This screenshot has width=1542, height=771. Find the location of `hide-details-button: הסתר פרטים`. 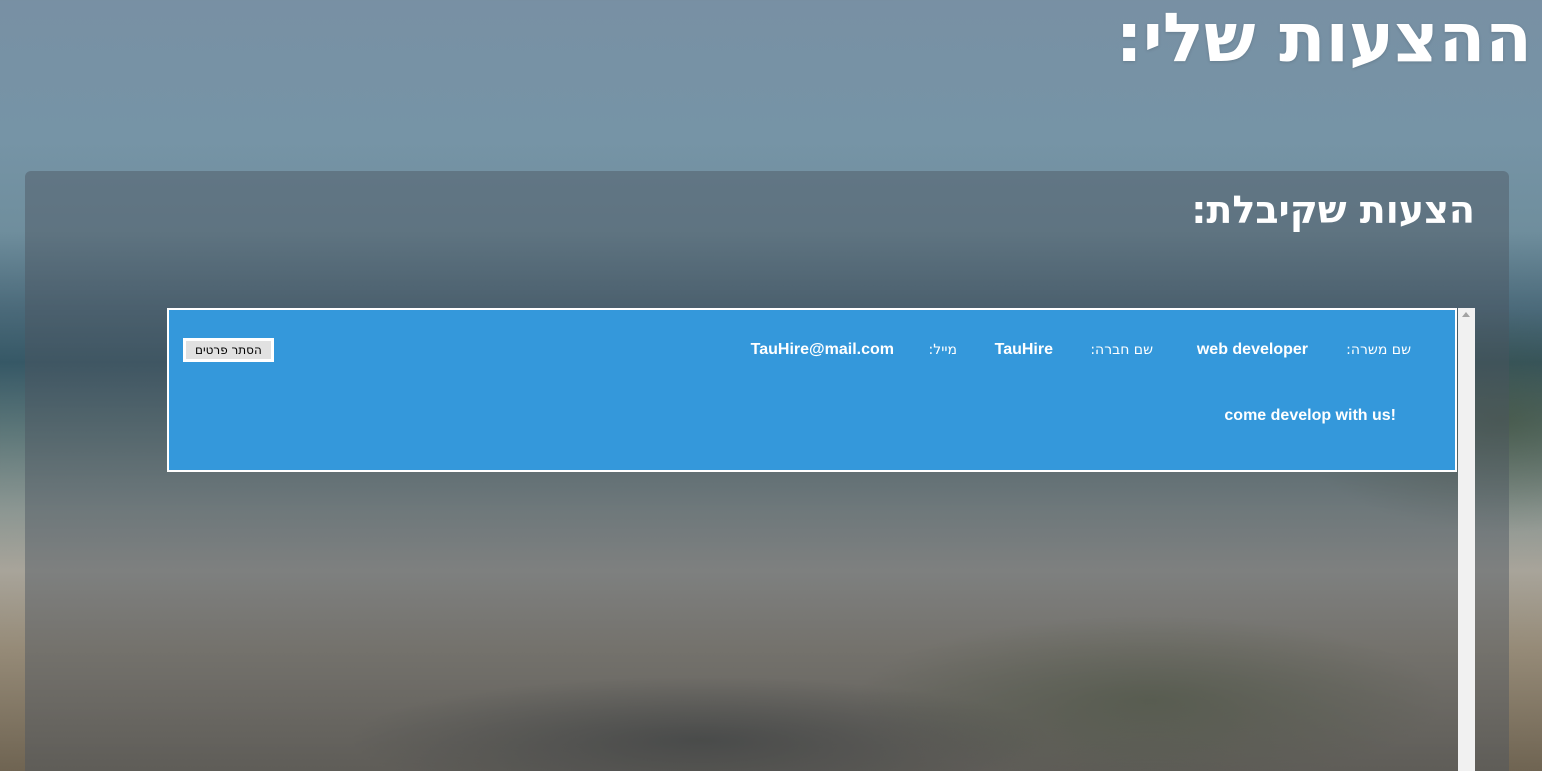

hide-details-button: הסתר פרטים is located at coordinates (228, 350).